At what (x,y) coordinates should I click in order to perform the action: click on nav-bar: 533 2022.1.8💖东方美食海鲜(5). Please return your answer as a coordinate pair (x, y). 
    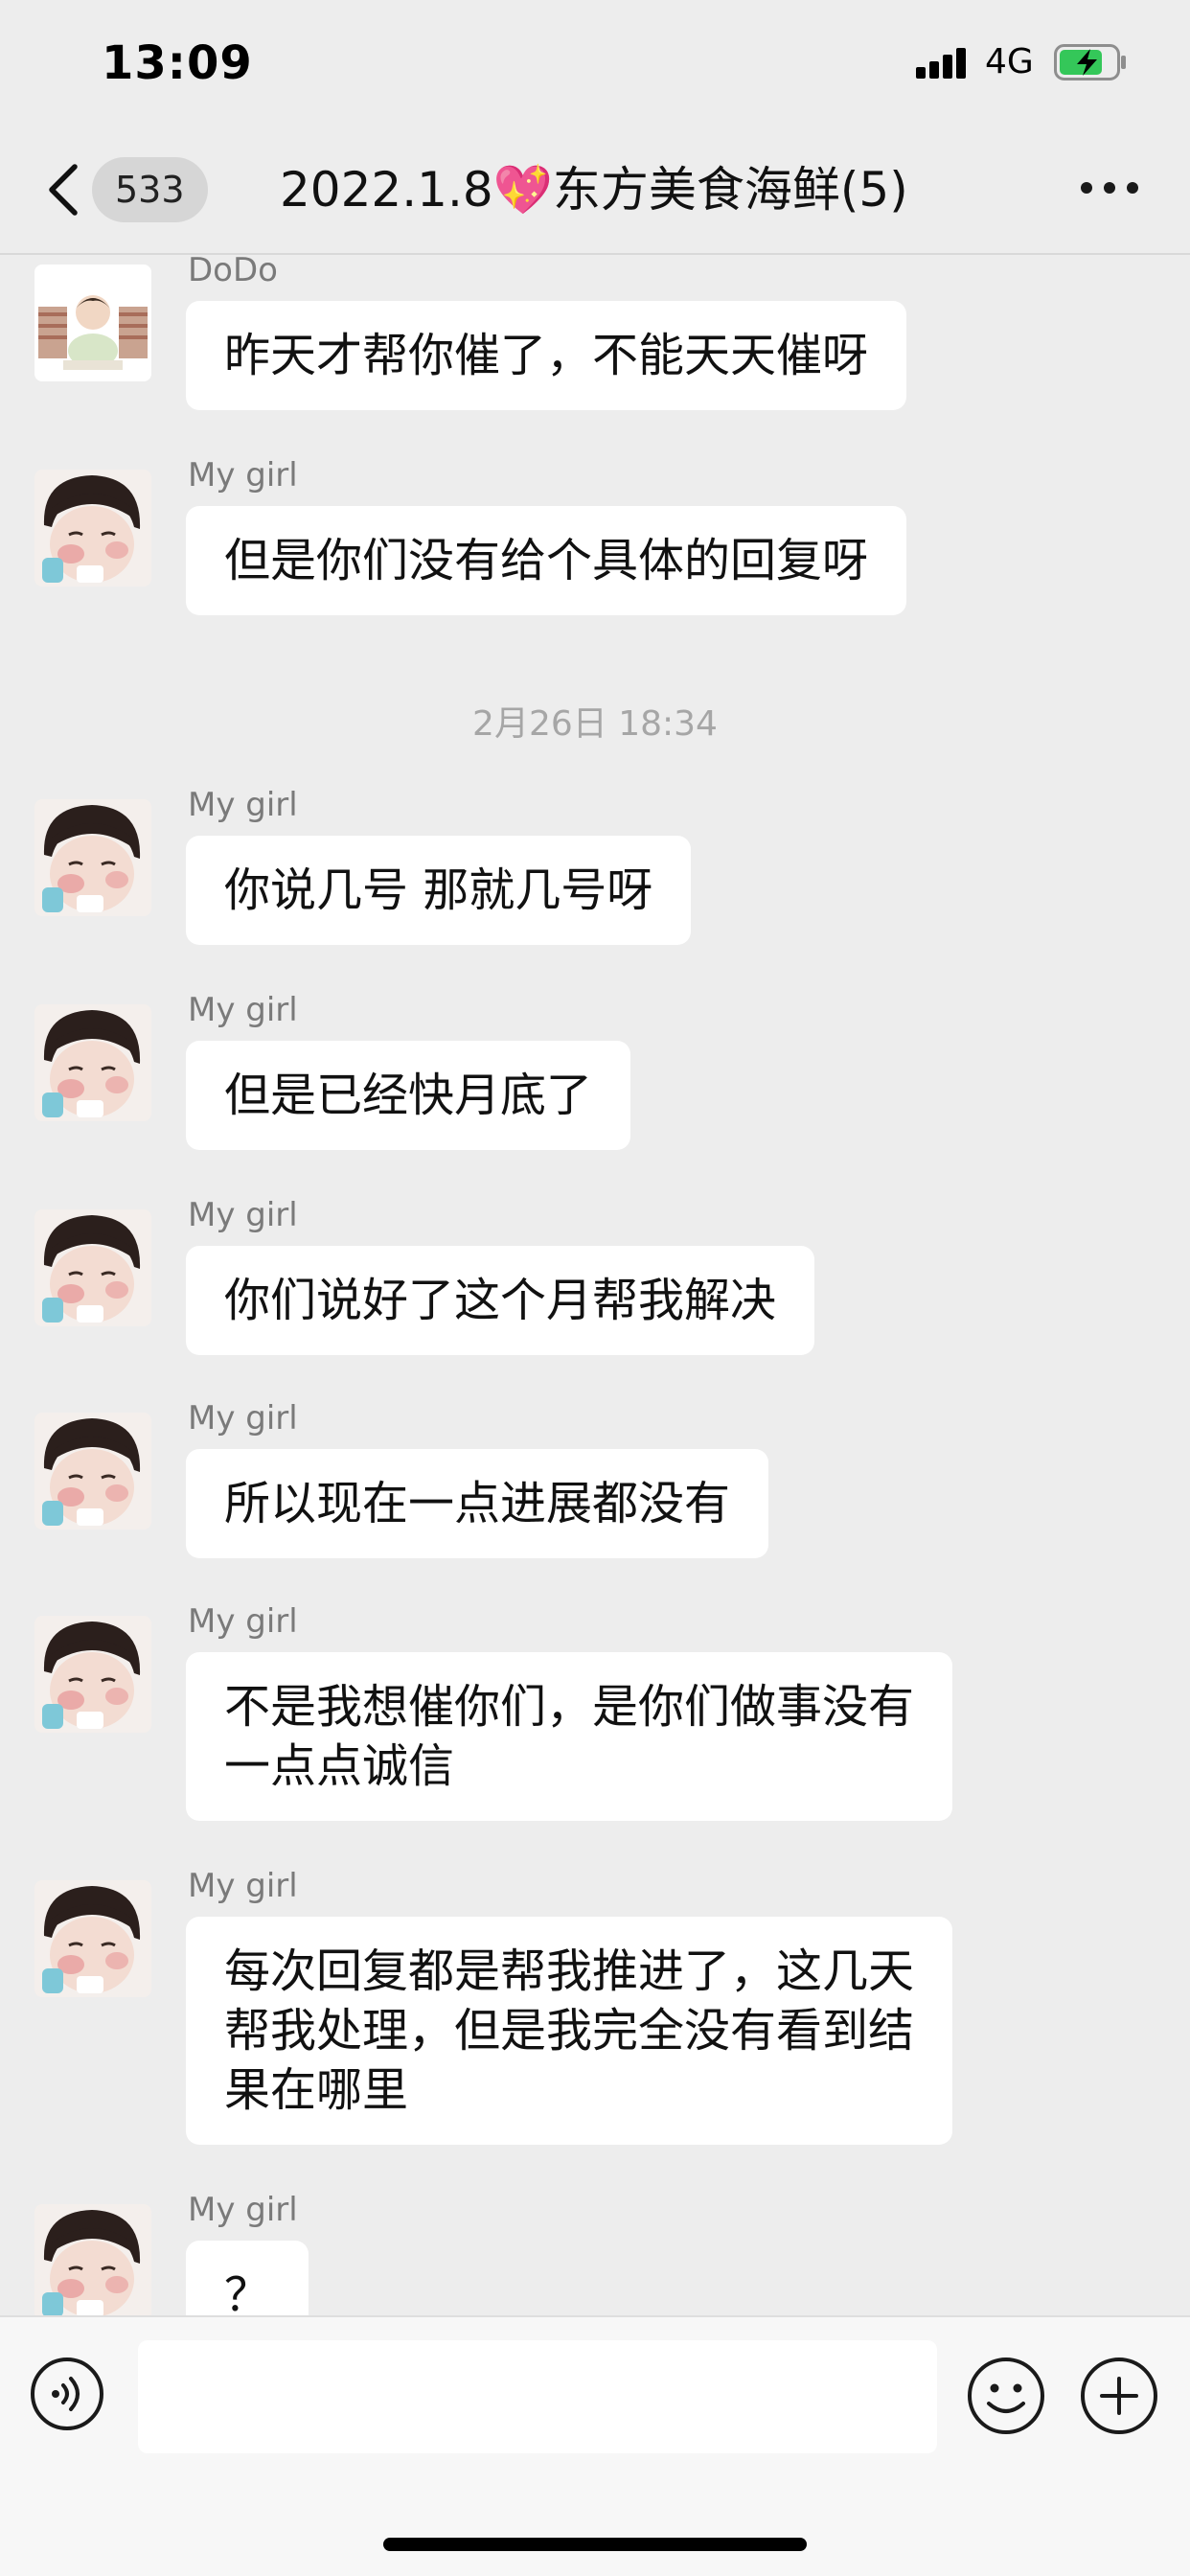
    Looking at the image, I should click on (595, 190).